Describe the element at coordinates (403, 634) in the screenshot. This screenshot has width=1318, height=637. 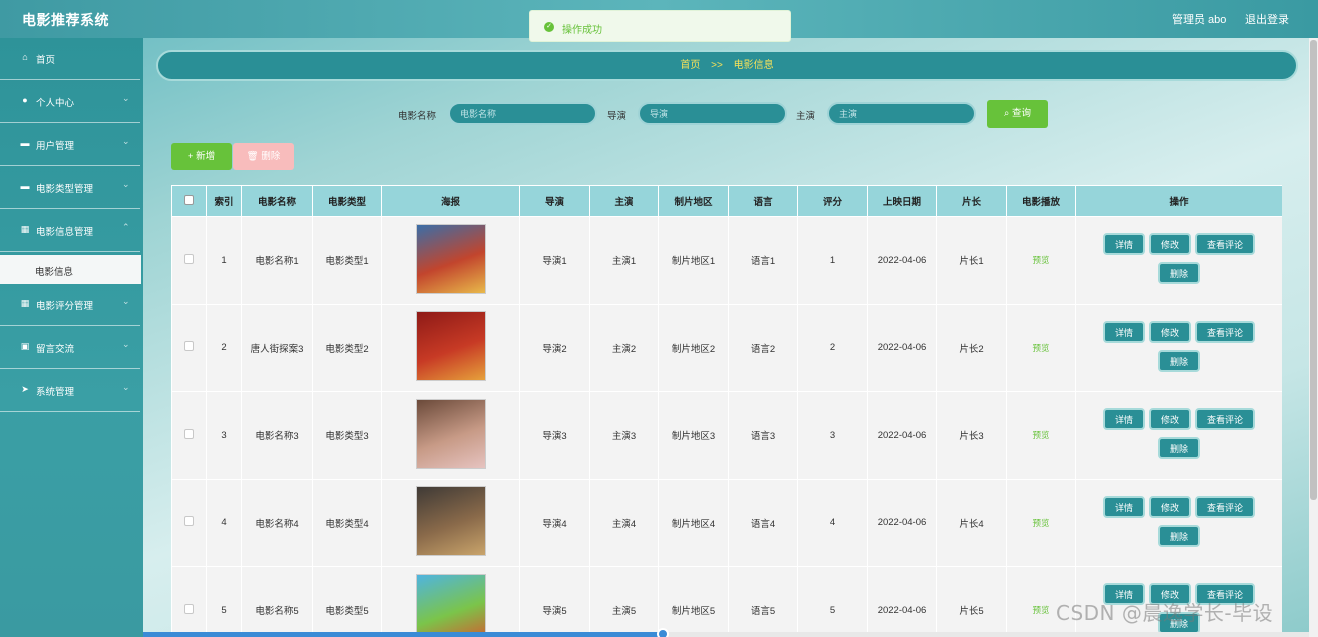
I see `horizontal-scrollbar-thumb` at that location.